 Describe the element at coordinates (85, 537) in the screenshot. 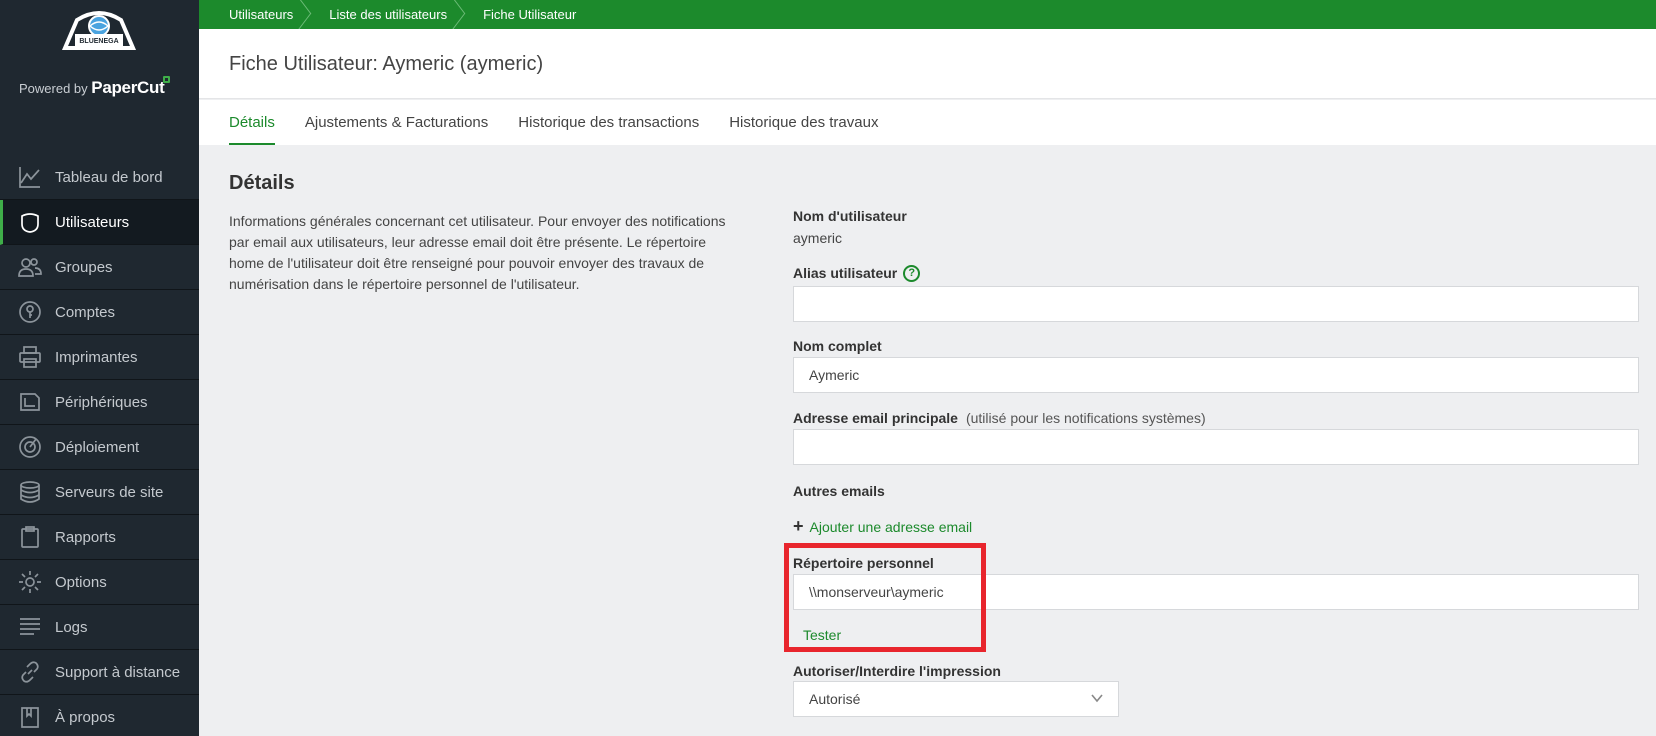

I see `sidebar-item-label: Rapports` at that location.